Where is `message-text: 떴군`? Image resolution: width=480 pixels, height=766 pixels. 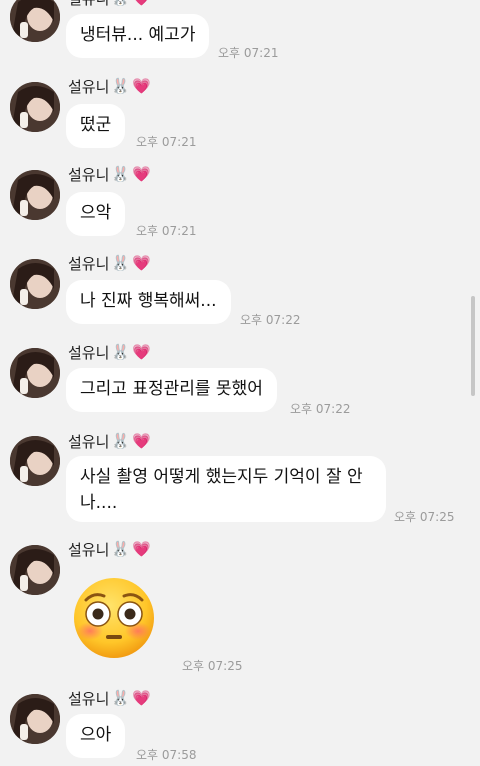 message-text: 떴군 is located at coordinates (96, 125).